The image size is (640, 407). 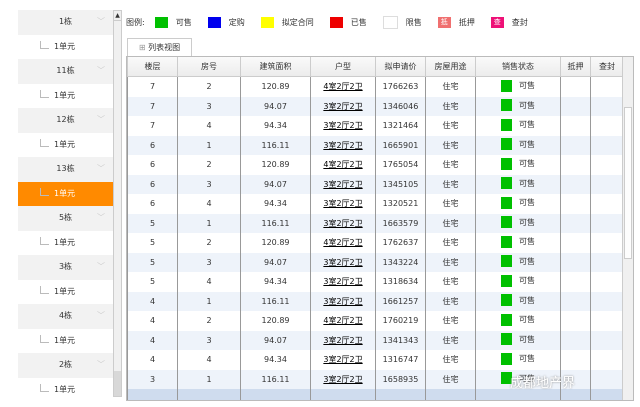 I want to click on building-item: 12栋 ﹀, so click(x=65, y=120).